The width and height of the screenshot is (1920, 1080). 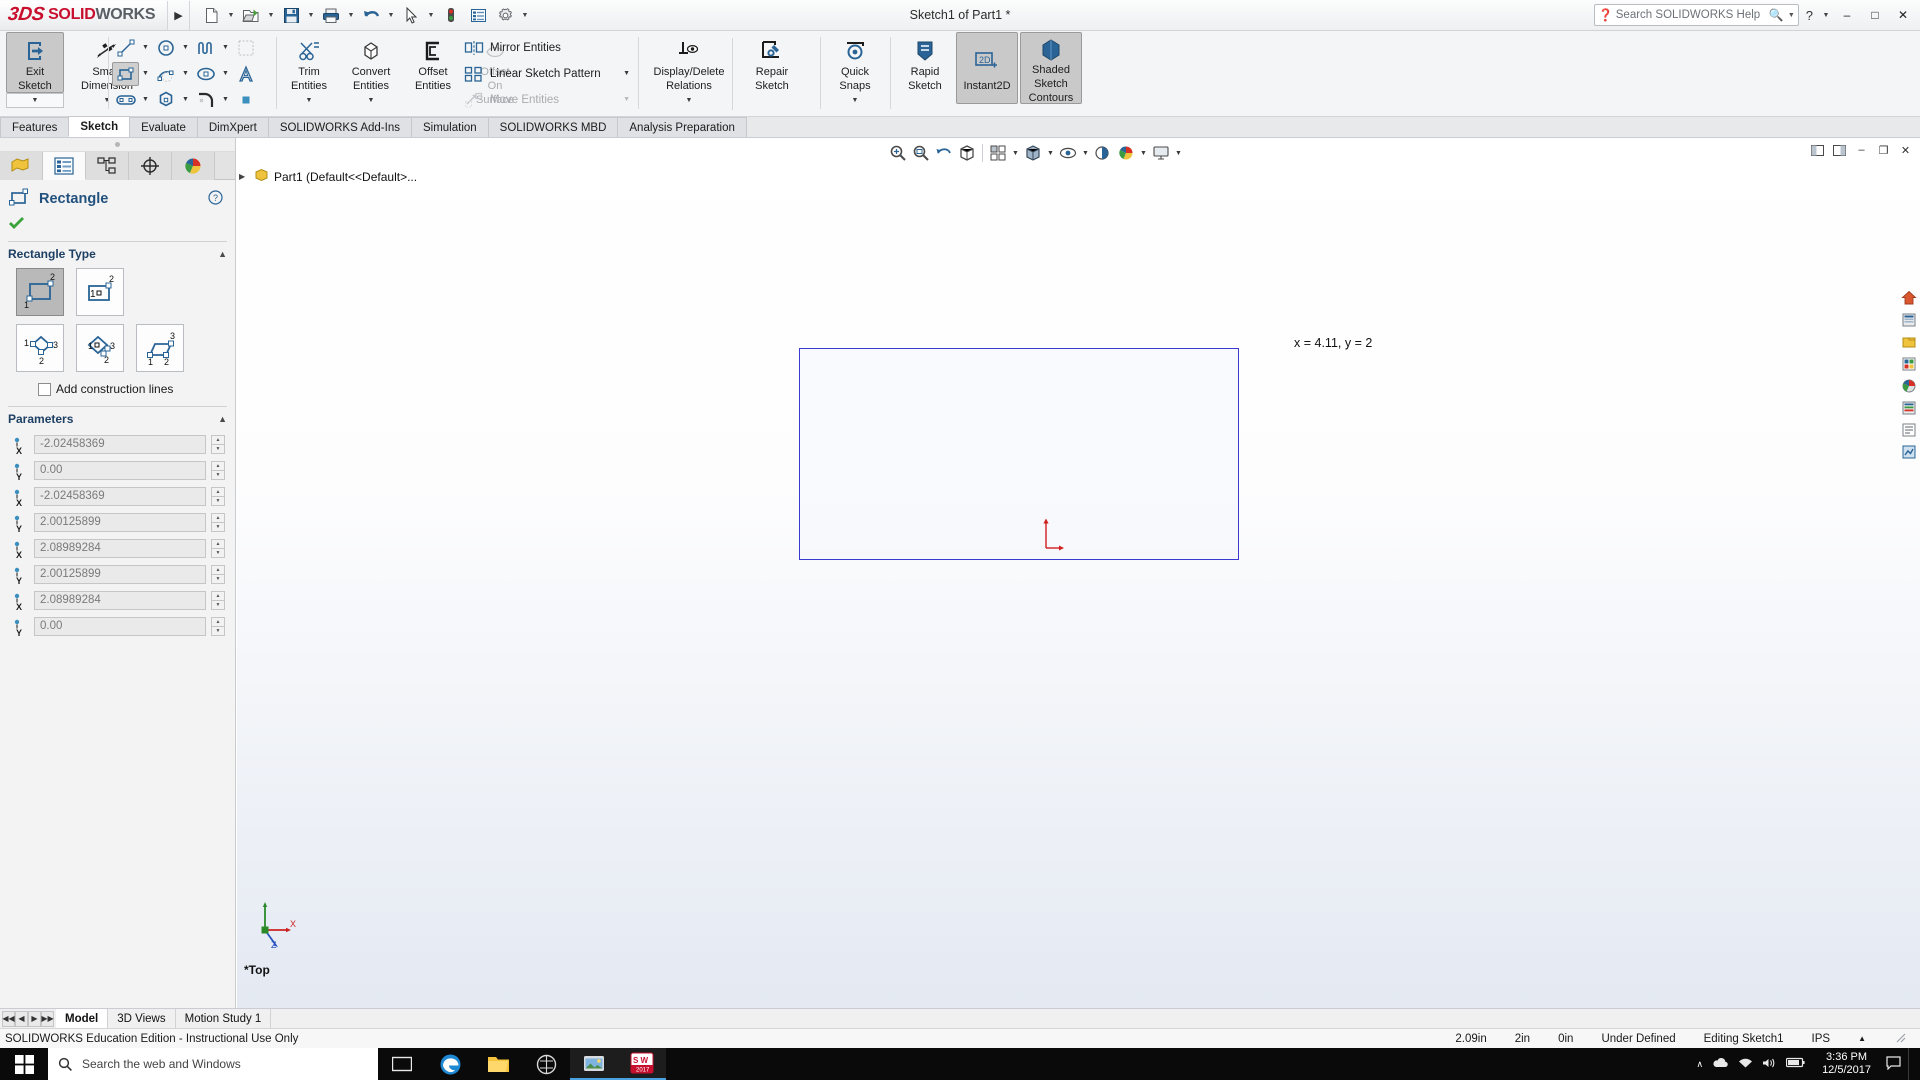 What do you see at coordinates (245, 48) in the screenshot?
I see `sketch-grid-button` at bounding box center [245, 48].